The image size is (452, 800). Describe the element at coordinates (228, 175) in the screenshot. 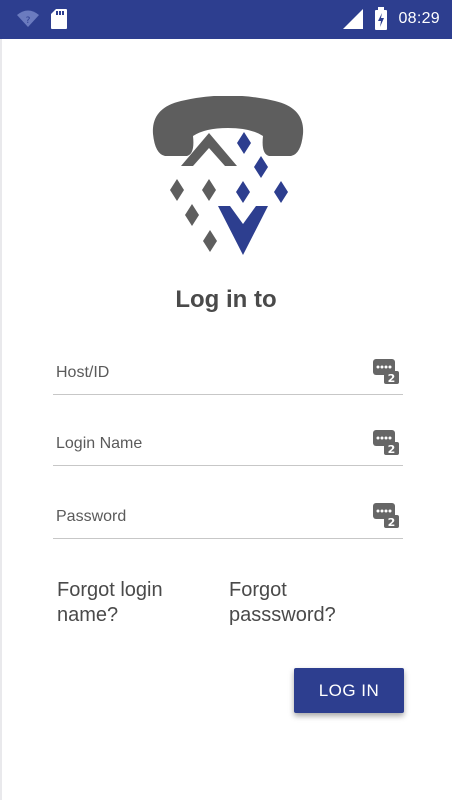

I see `phone-diamond-logo` at that location.